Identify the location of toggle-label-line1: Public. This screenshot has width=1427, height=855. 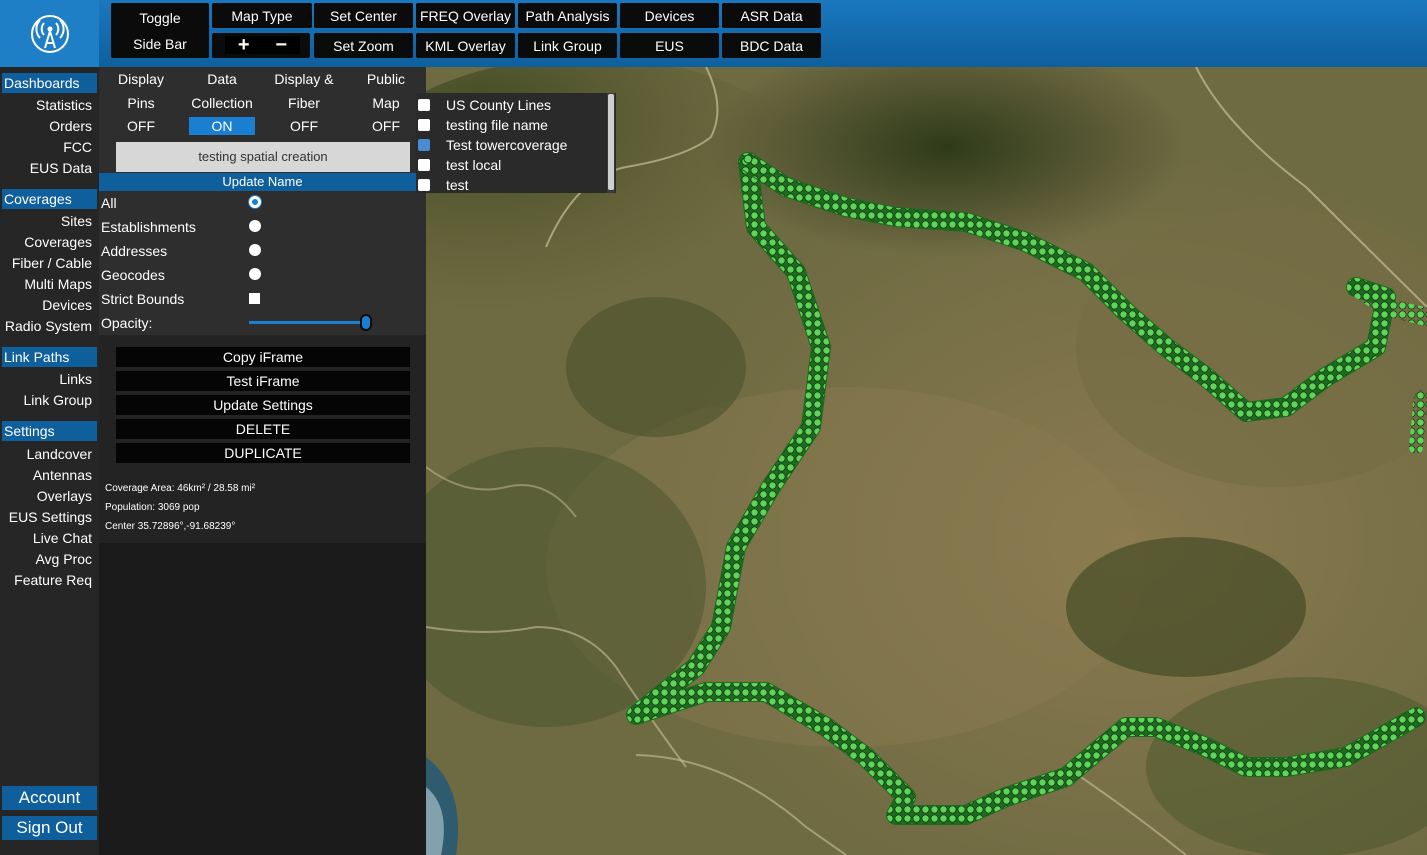
(386, 79).